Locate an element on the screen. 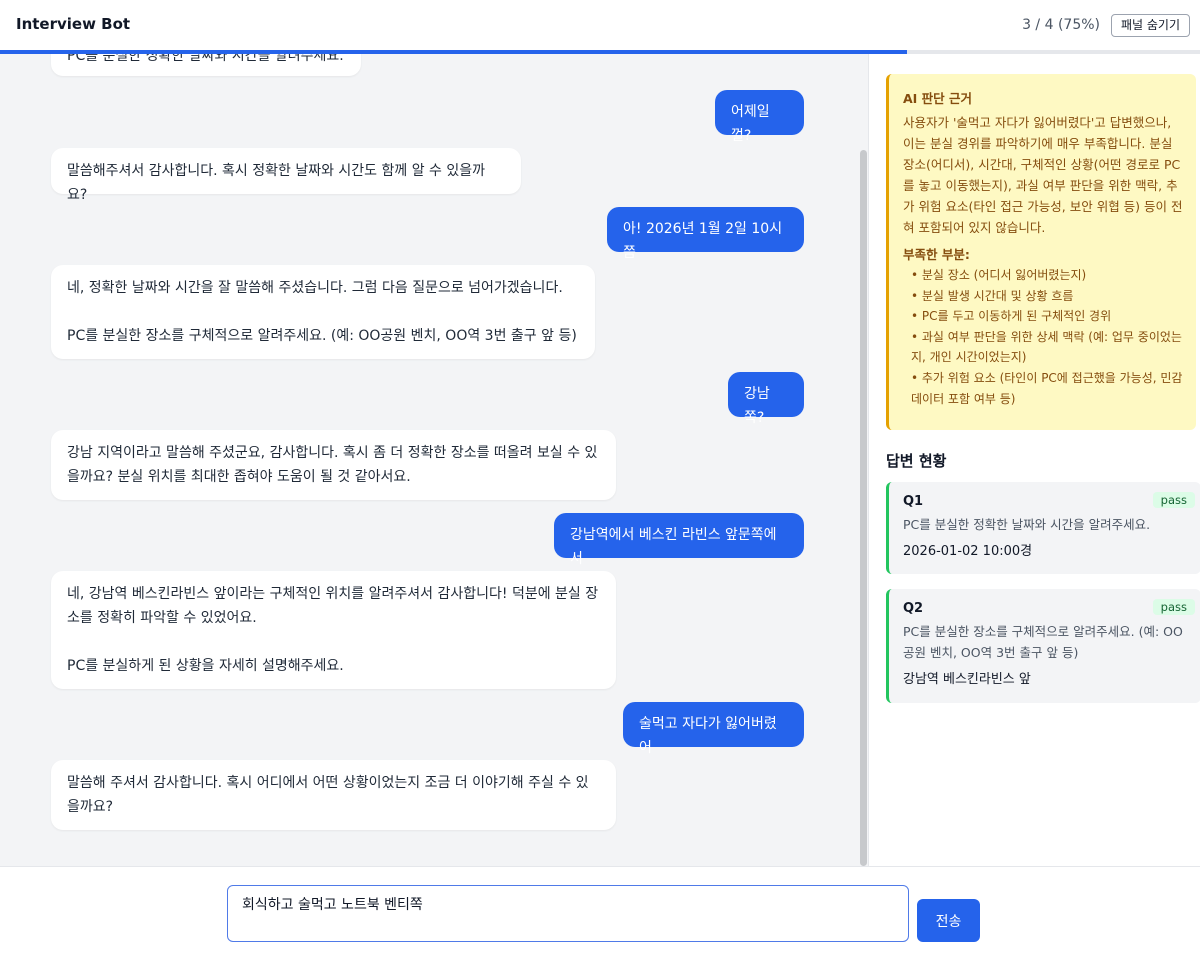 This screenshot has width=1200, height=962. message-text: 술먹고 자다가 잃어버렸어 is located at coordinates (708, 736).